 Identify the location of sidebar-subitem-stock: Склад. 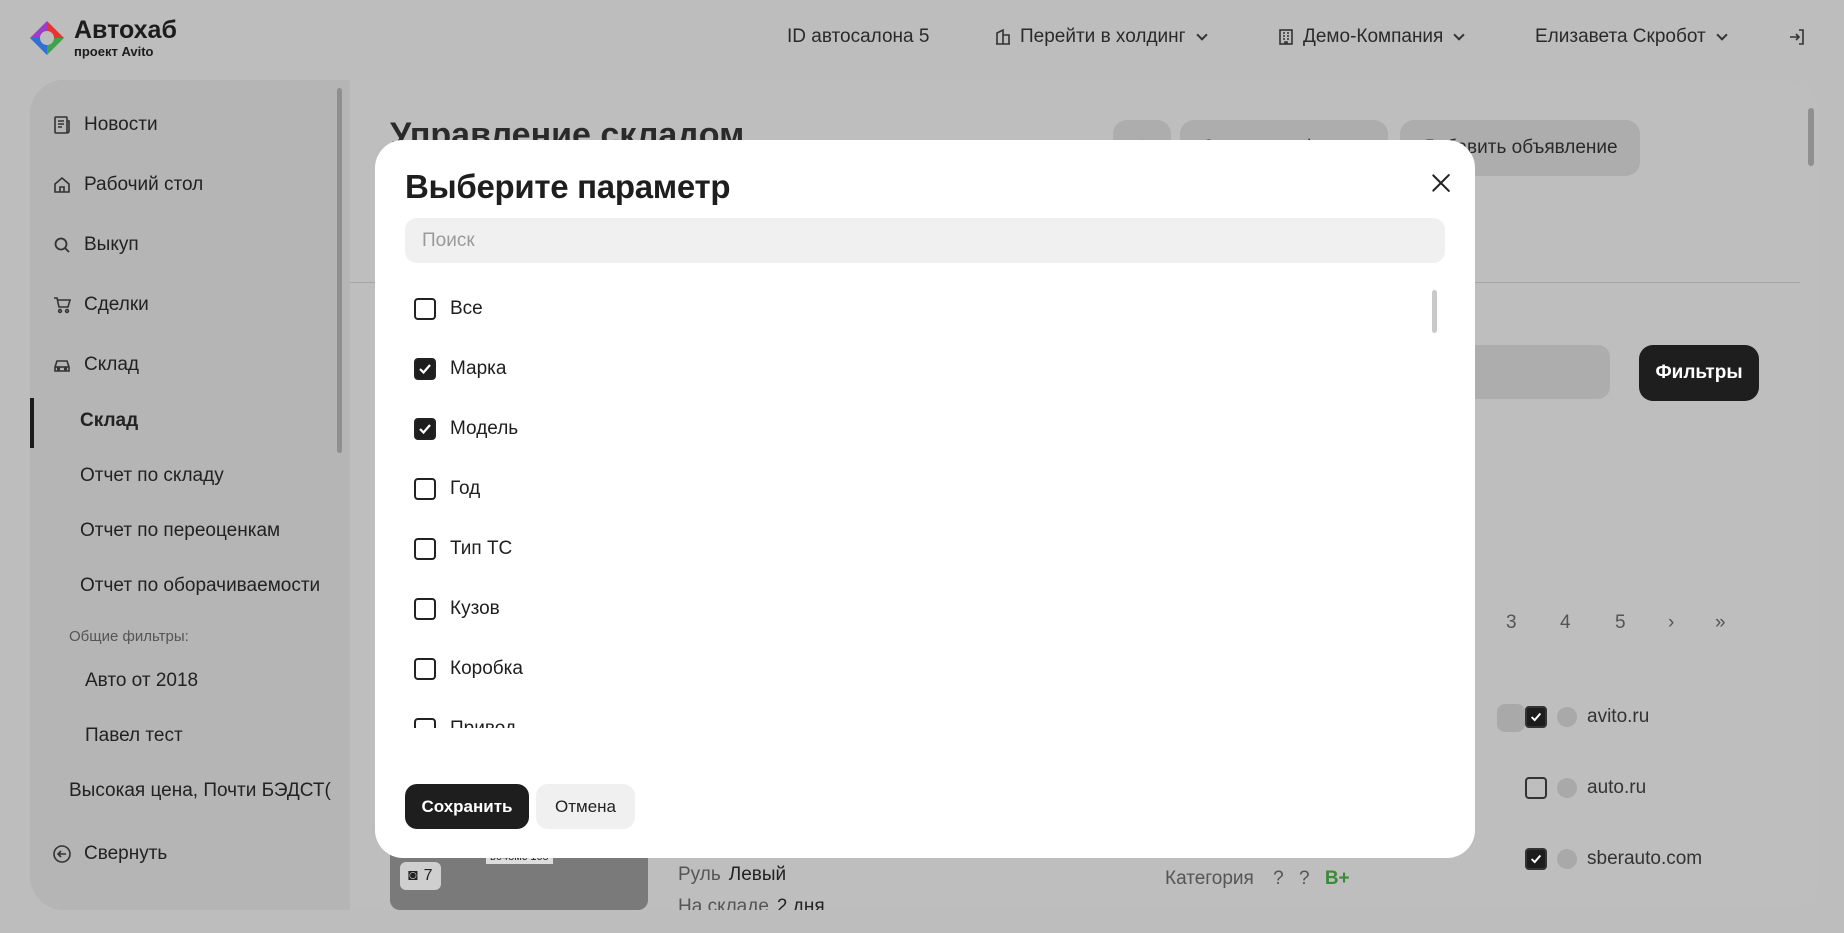
(109, 421).